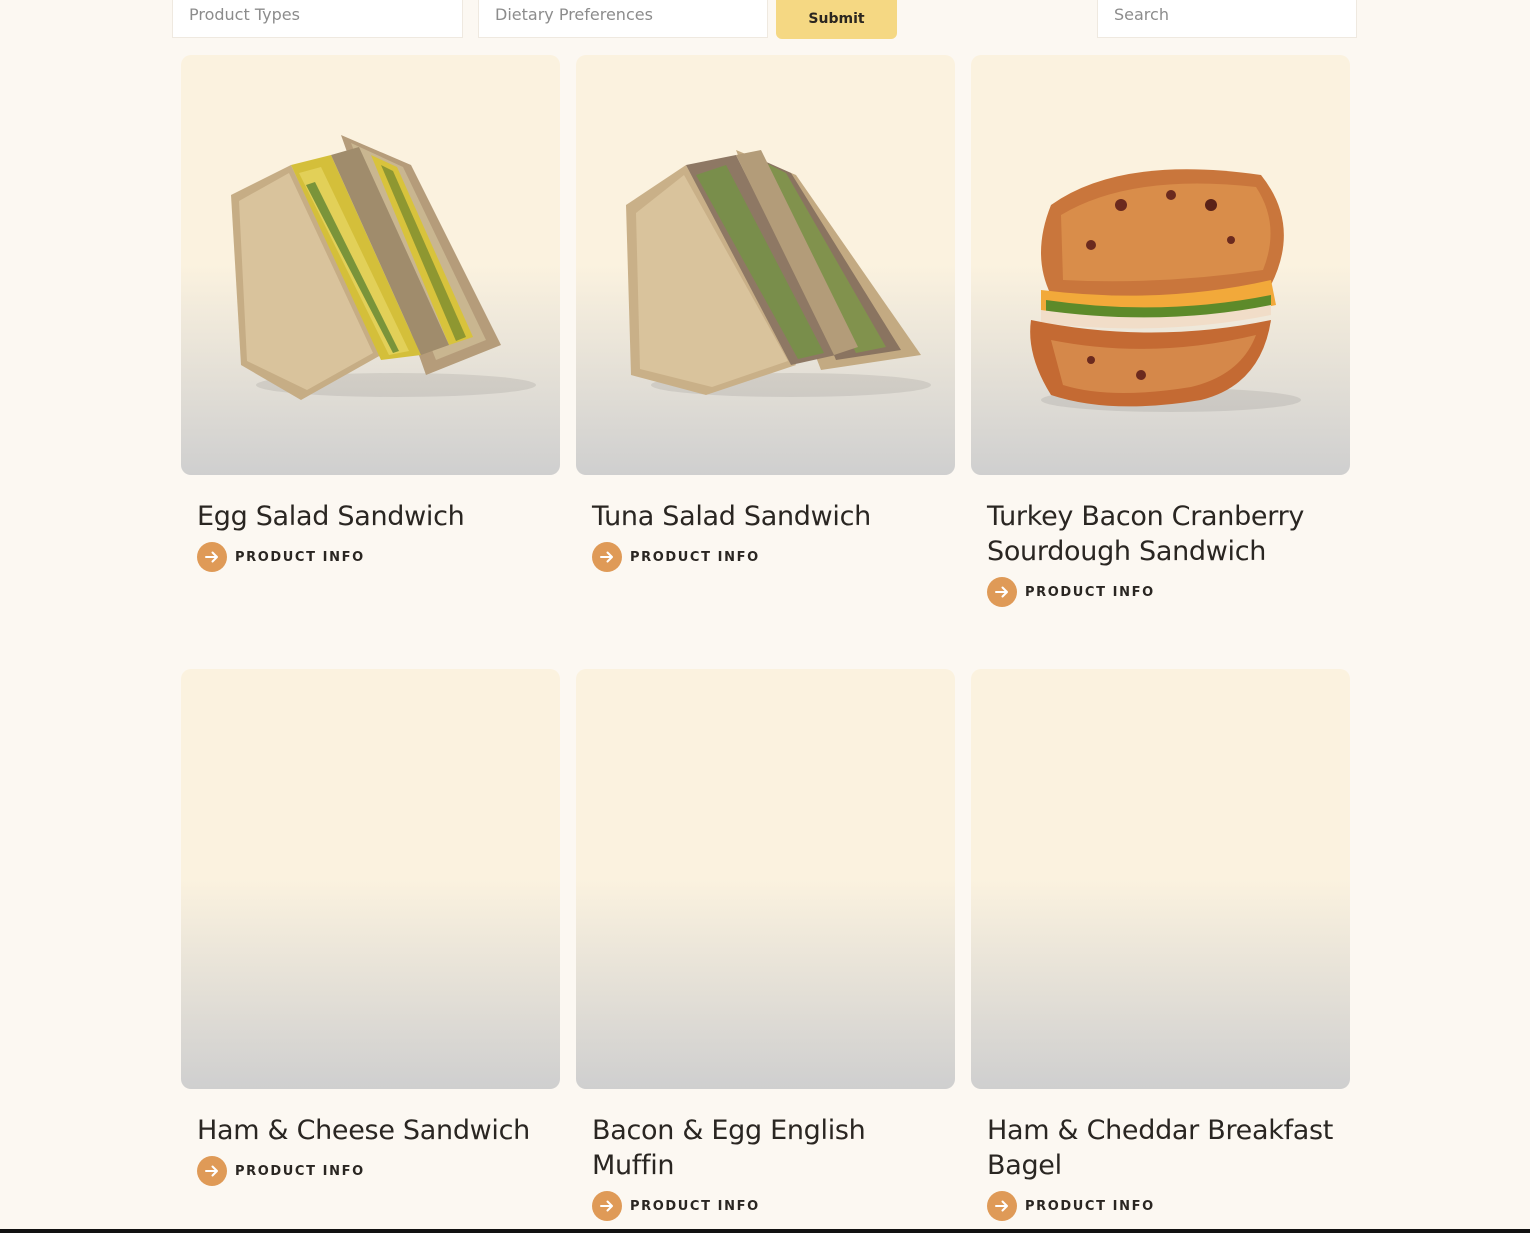  I want to click on search-input, so click(1227, 19).